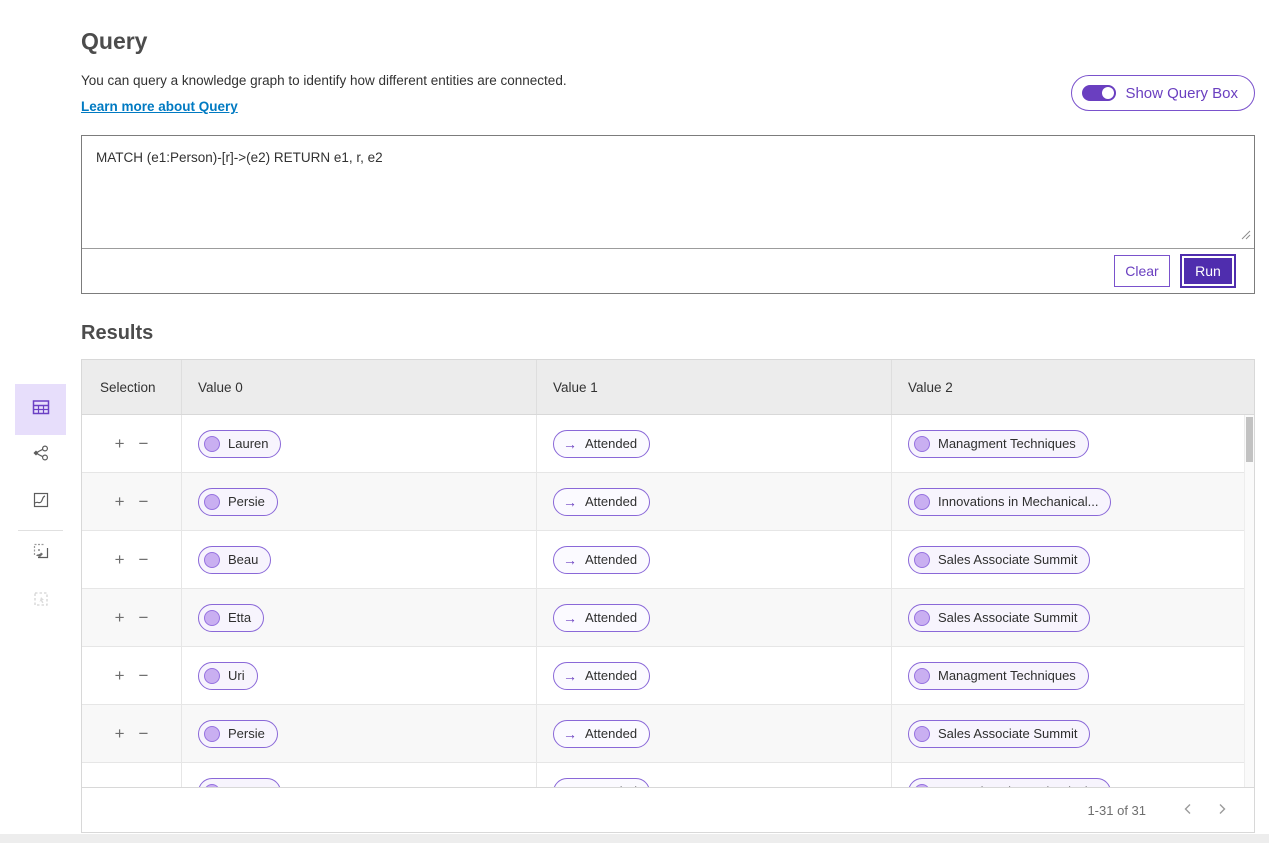 The height and width of the screenshot is (843, 1269). I want to click on table-view-button, so click(40, 409).